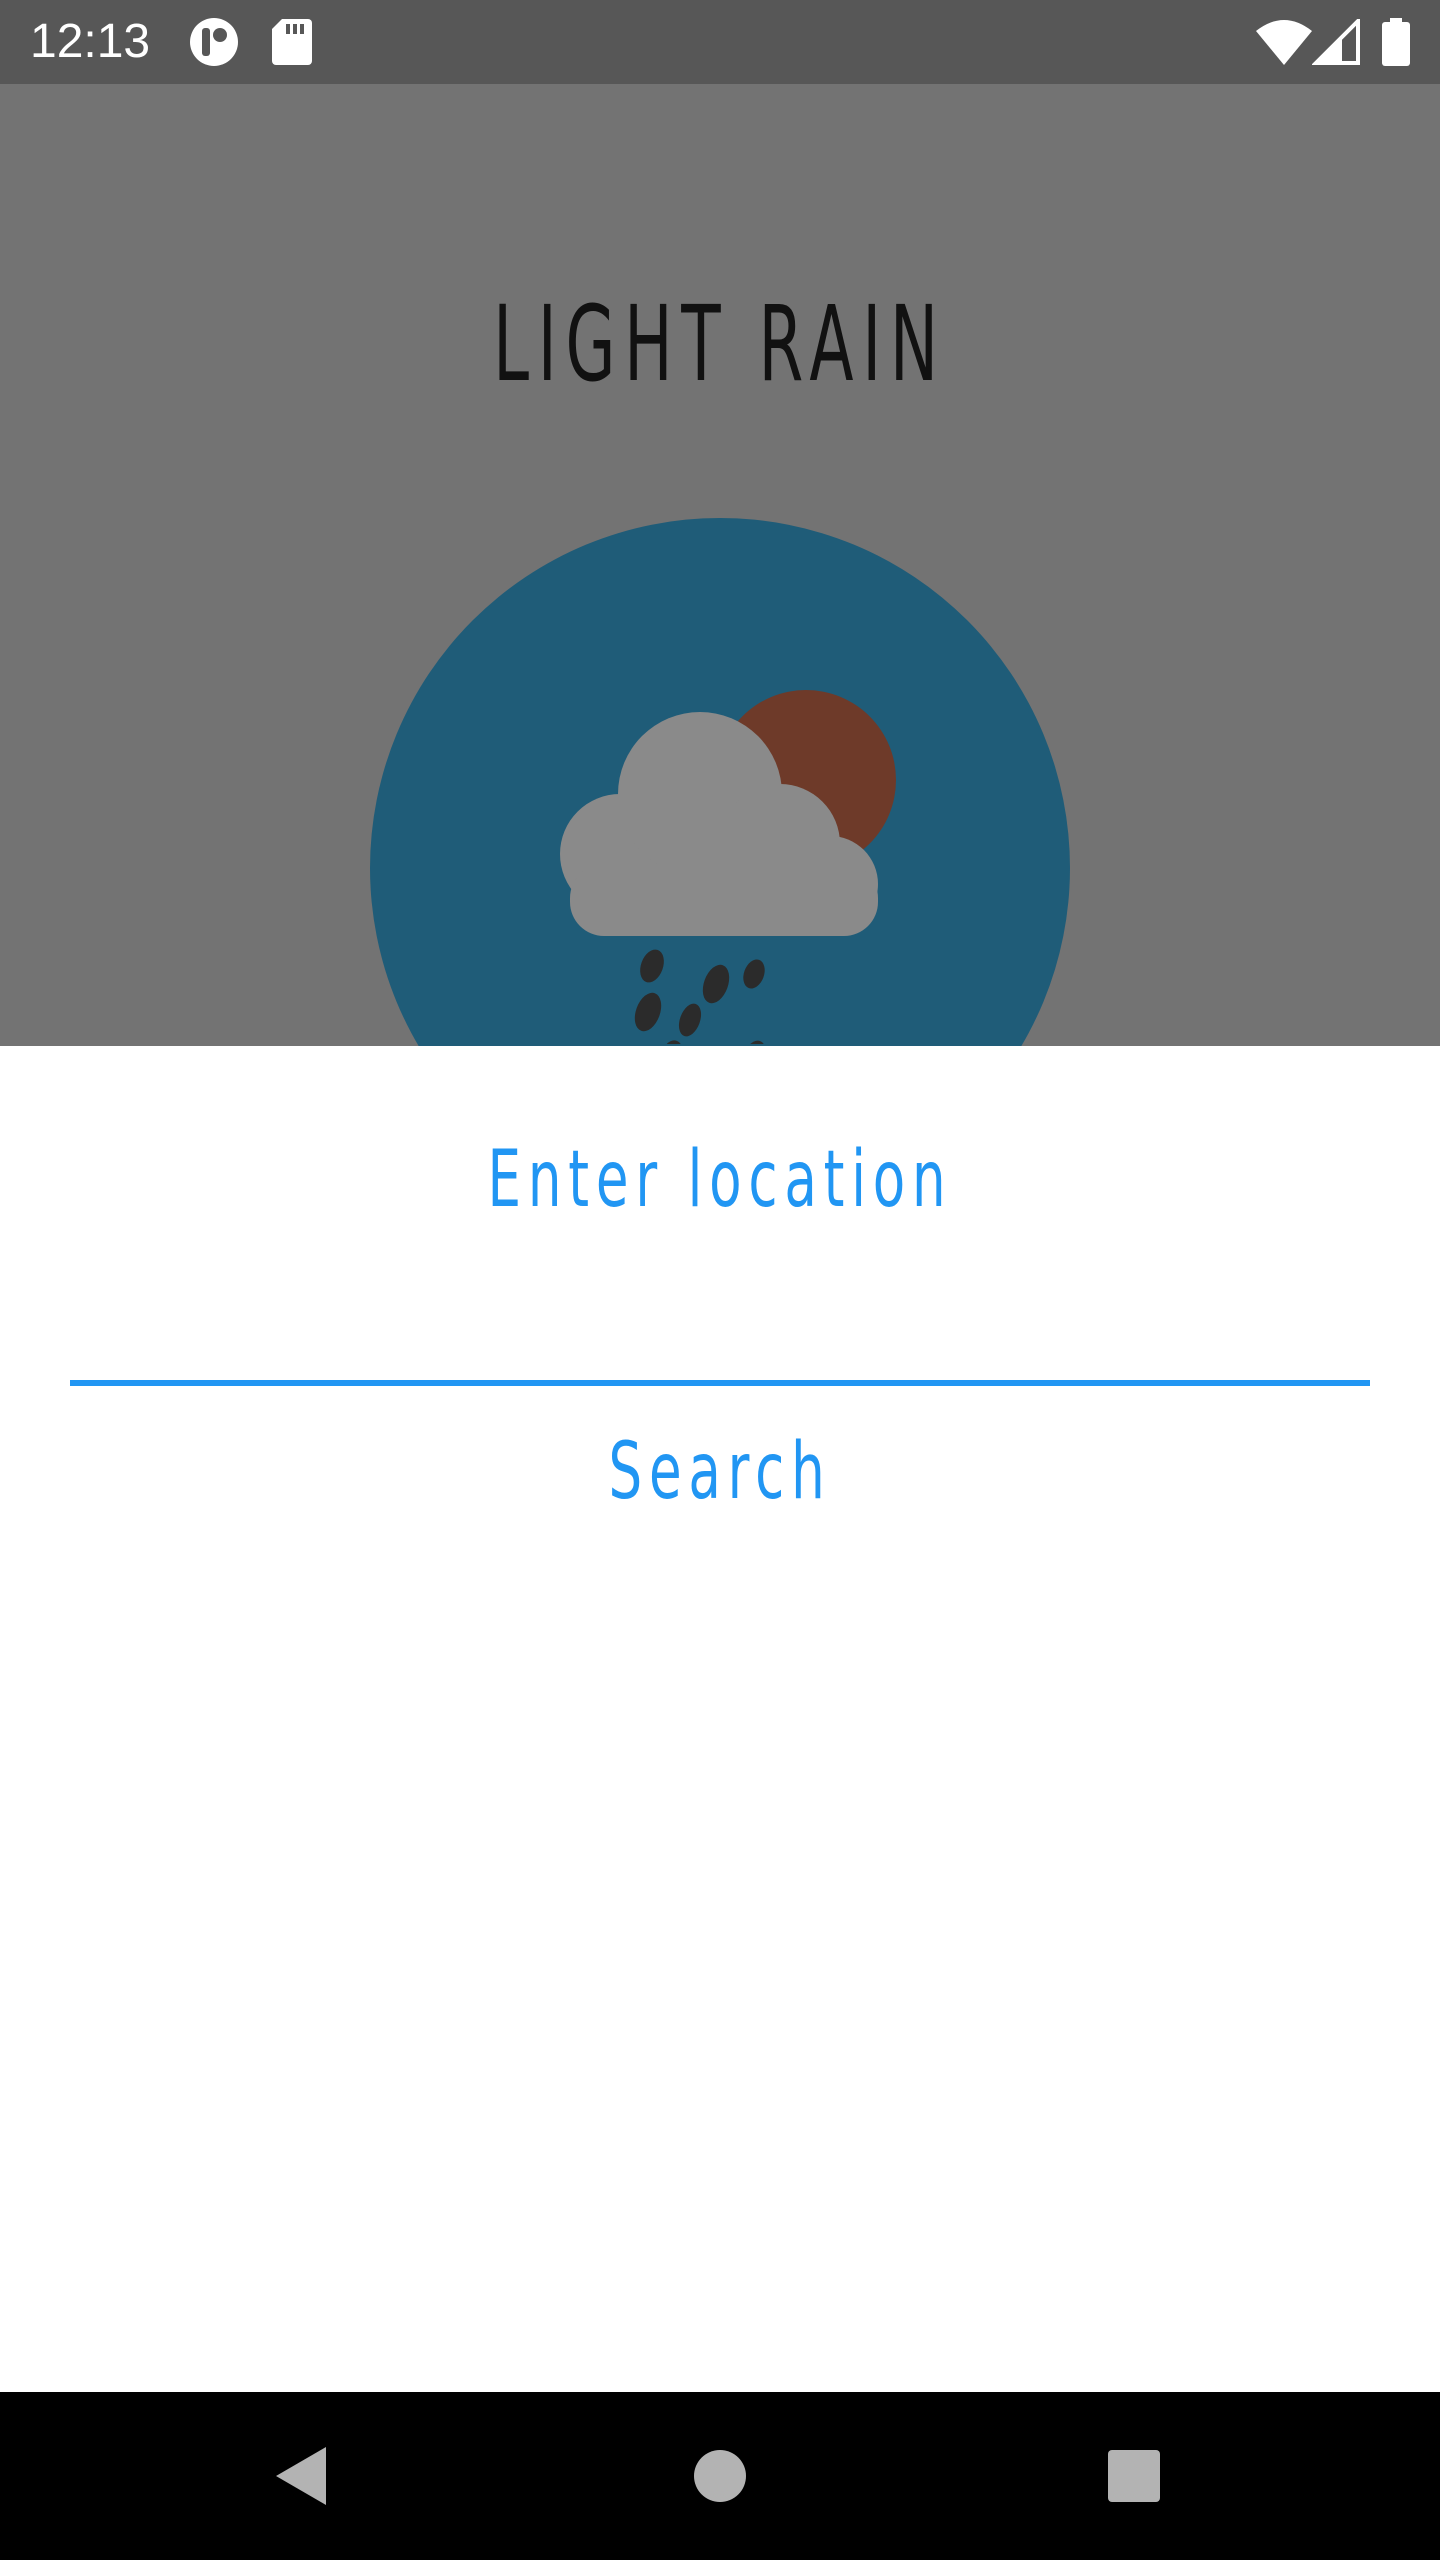 Image resolution: width=1440 pixels, height=2560 pixels. I want to click on cell-signal-icon, so click(1336, 42).